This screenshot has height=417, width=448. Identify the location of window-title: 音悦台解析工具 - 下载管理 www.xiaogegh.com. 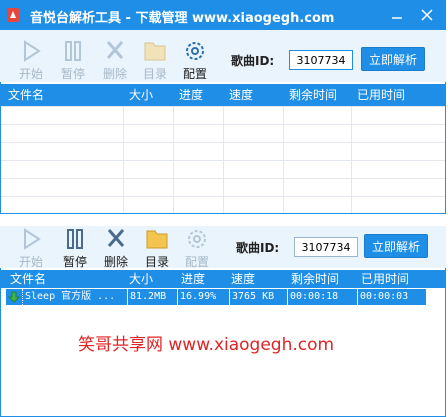
(182, 18).